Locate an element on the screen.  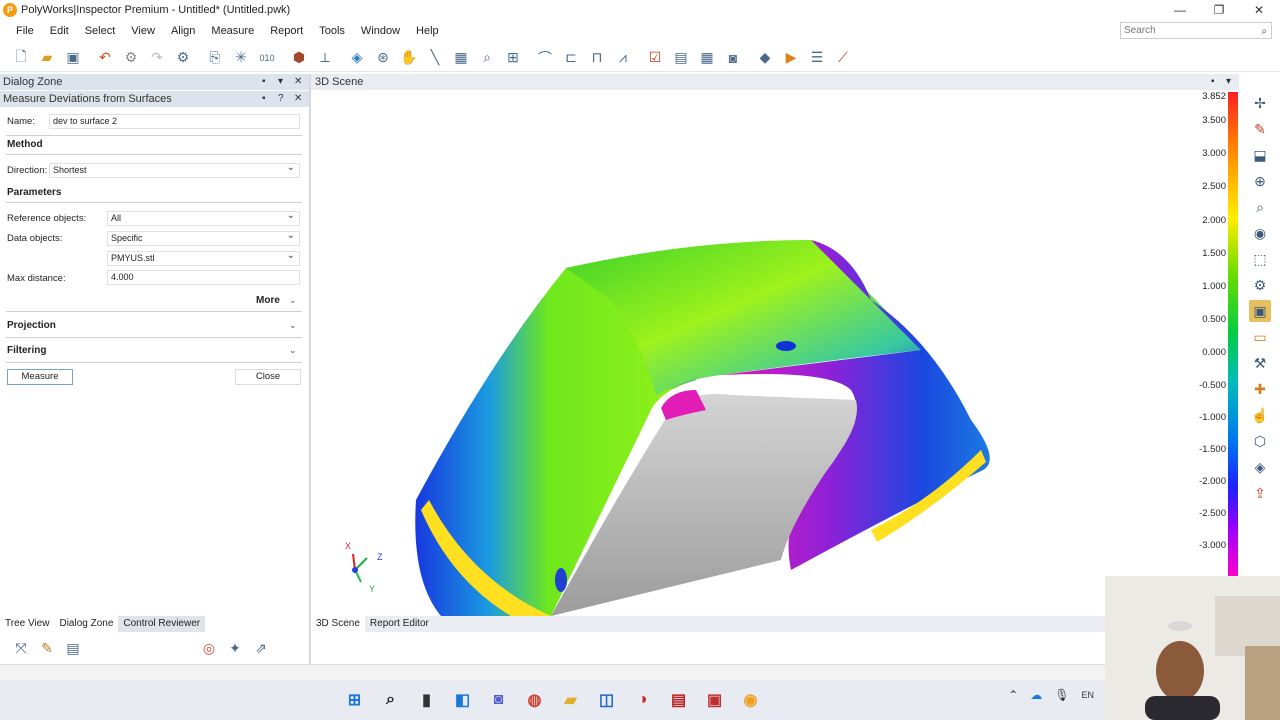
menu-tools: Tools is located at coordinates (332, 31).